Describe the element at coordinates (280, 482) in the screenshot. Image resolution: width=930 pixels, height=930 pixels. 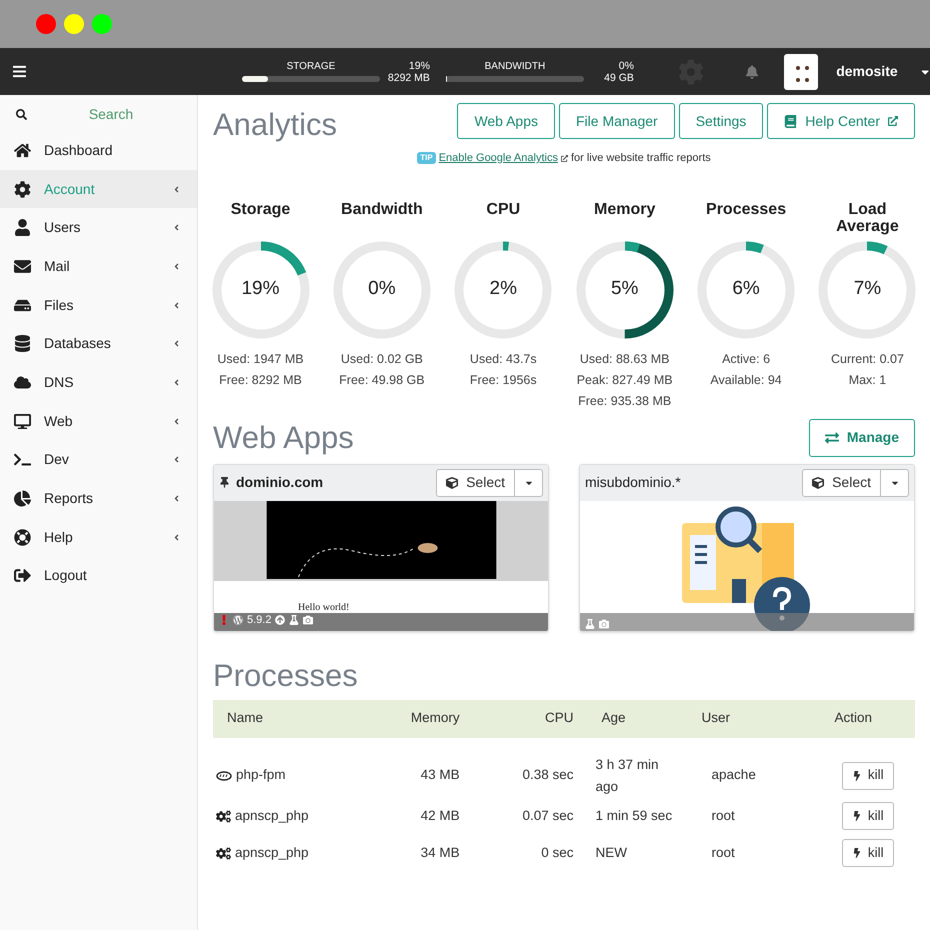
I see `app-domain: dominio.com` at that location.